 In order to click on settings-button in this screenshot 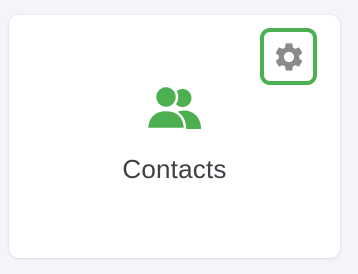, I will do `click(288, 56)`.